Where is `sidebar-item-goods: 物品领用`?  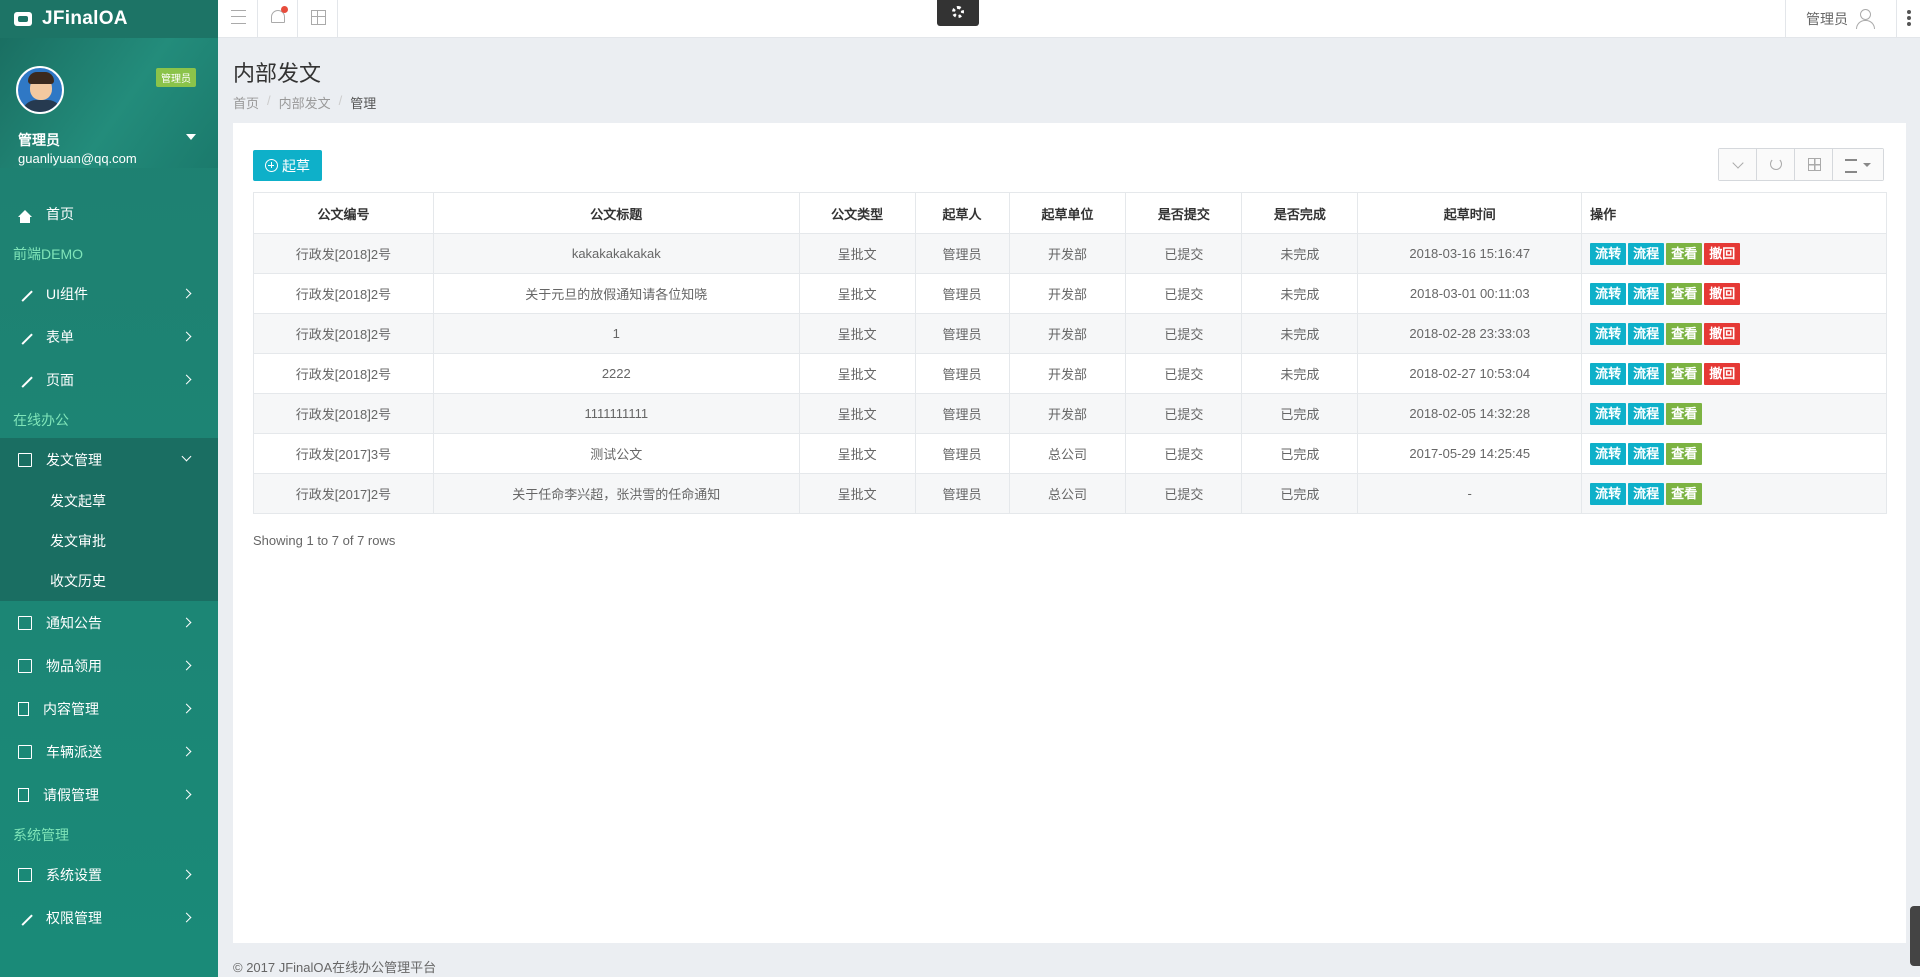 sidebar-item-goods: 物品领用 is located at coordinates (109, 665).